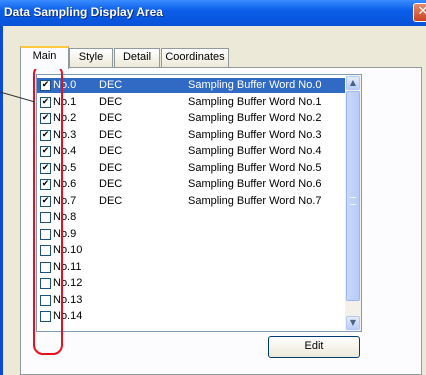 The image size is (426, 375). I want to click on item-number: No.7, so click(65, 200).